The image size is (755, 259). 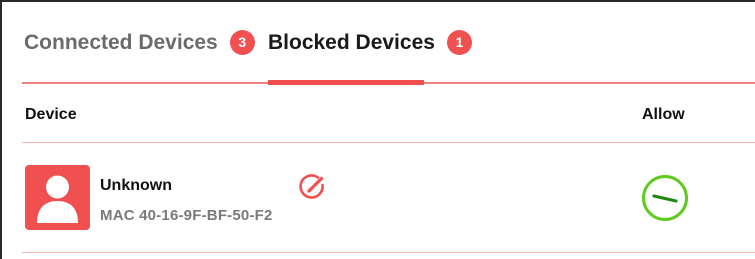 What do you see at coordinates (351, 42) in the screenshot?
I see `tab-blocked-label: Blocked Devices` at bounding box center [351, 42].